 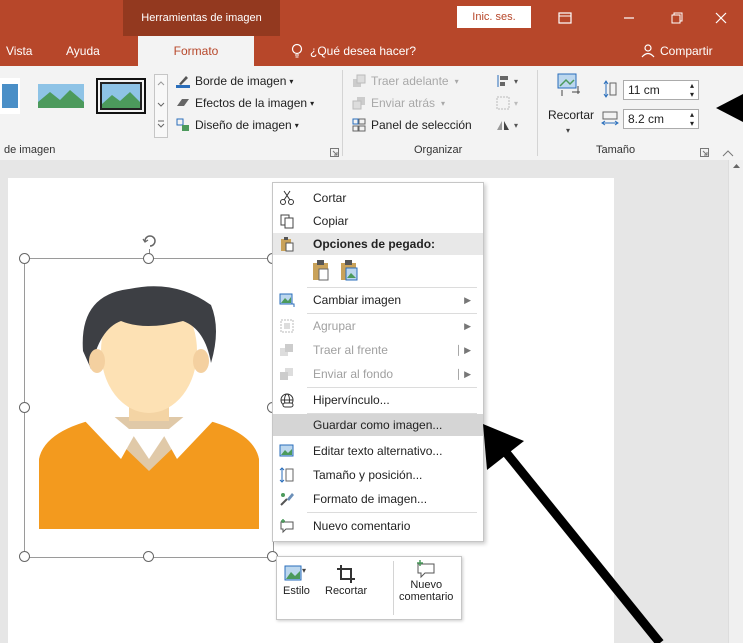 I want to click on tab-ayuda: Ayuda, so click(x=83, y=51).